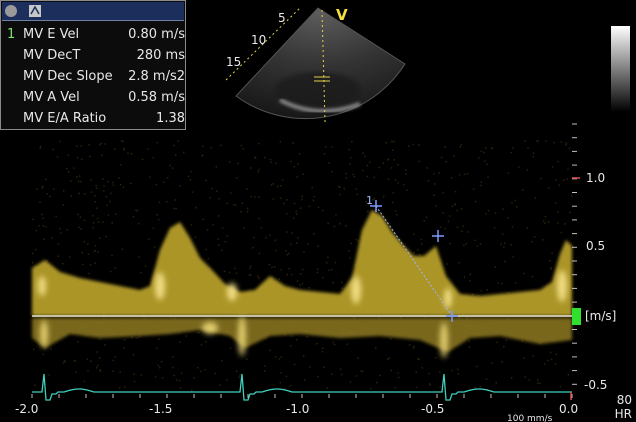  I want to click on meas-value: 0.80 m/s, so click(156, 34).